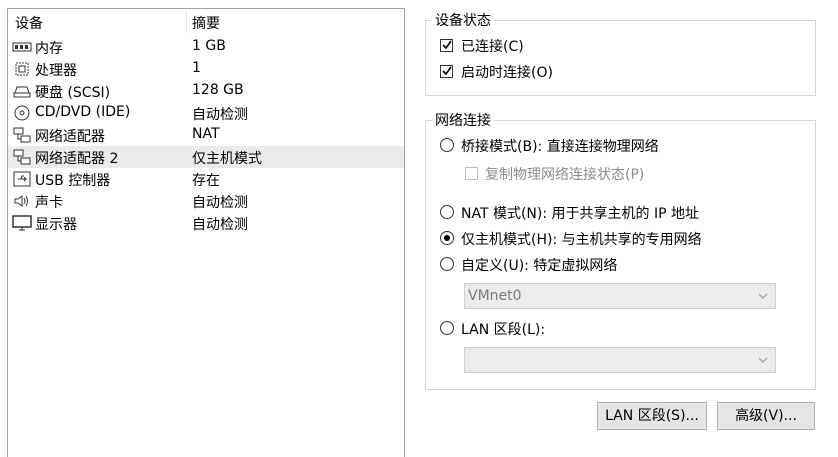 The height and width of the screenshot is (457, 838). Describe the element at coordinates (539, 265) in the screenshot. I see `custom-label: 自定义(U): 特定虚拟网络` at that location.